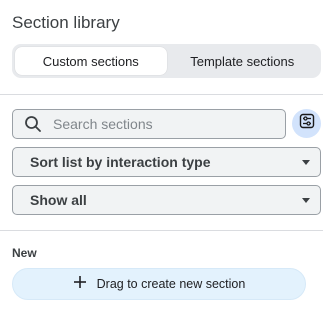 Image resolution: width=323 pixels, height=310 pixels. Describe the element at coordinates (166, 200) in the screenshot. I see `show-filter-select: Show all` at that location.